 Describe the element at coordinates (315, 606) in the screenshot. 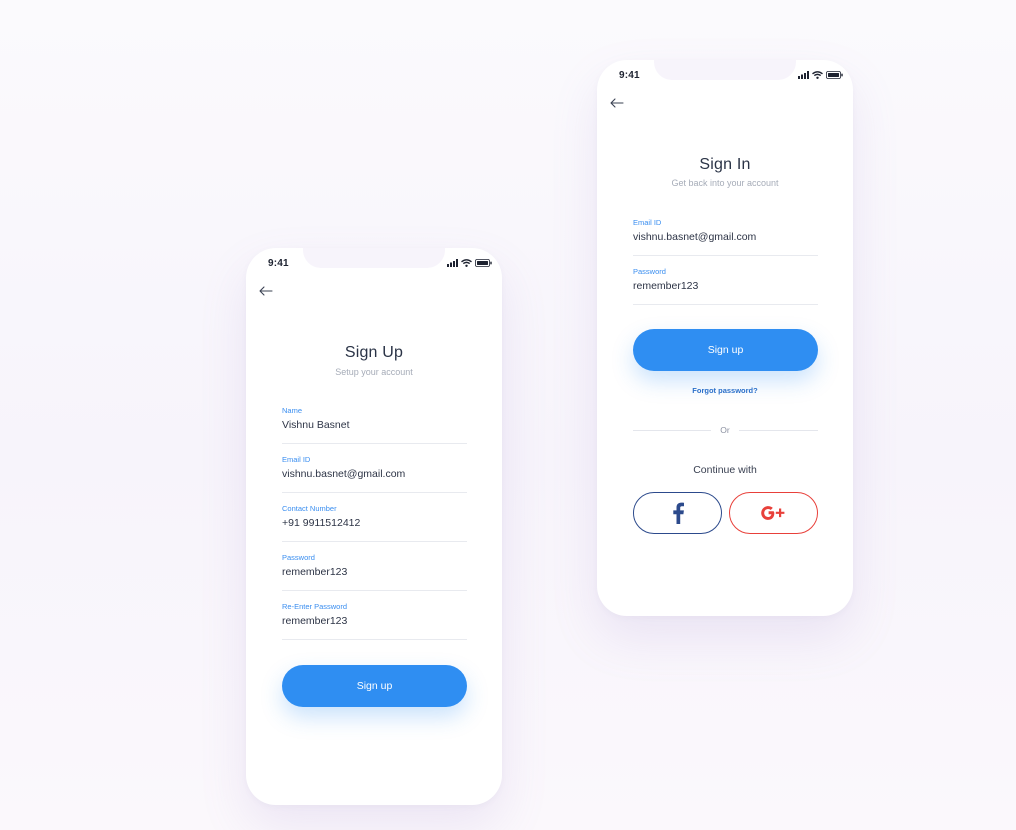

I see `field-label: Re-Enter Password` at that location.